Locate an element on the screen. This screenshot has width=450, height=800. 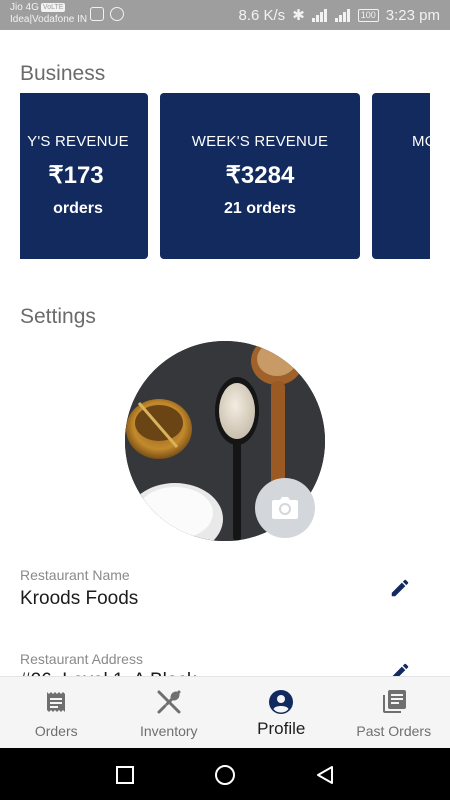
system-navigation-bar is located at coordinates (225, 774).